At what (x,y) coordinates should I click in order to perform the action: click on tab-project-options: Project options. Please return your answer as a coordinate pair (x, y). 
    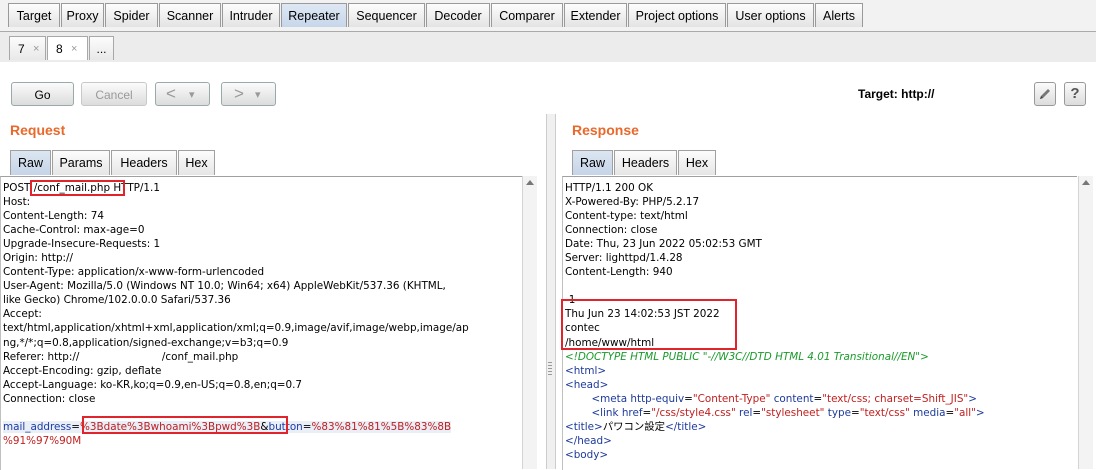
    Looking at the image, I should click on (677, 15).